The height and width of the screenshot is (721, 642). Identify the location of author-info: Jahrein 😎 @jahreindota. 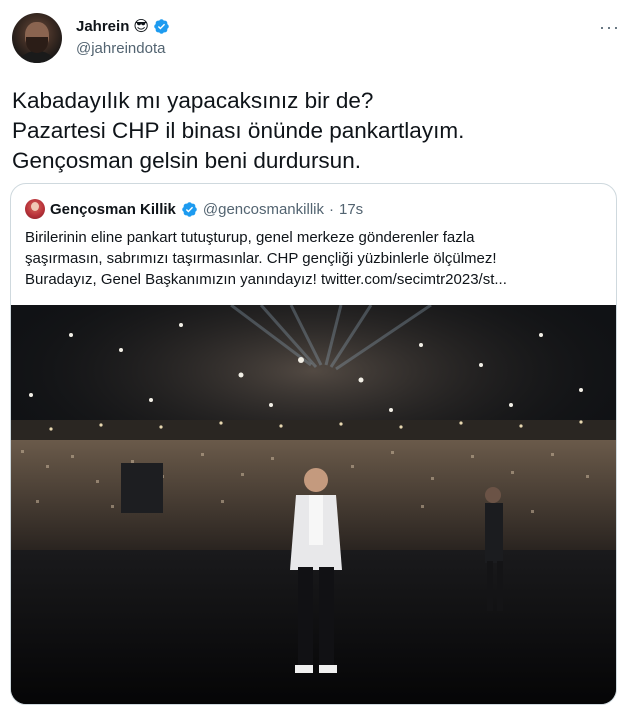
(123, 36).